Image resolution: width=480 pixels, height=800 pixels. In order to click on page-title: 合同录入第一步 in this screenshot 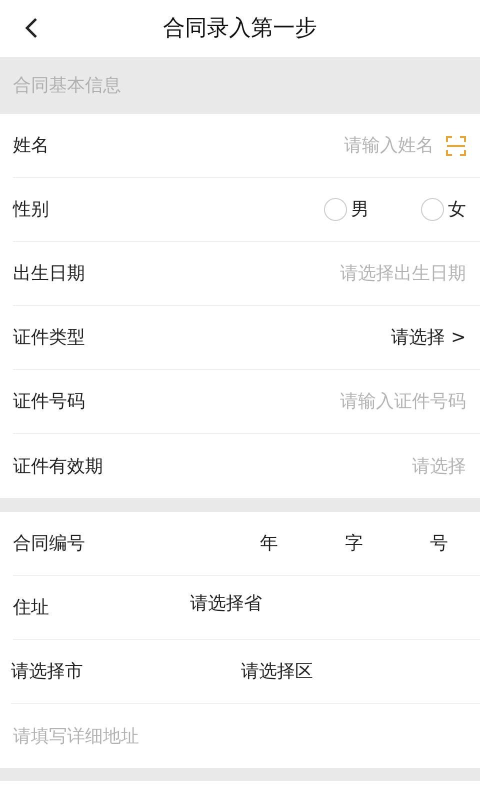, I will do `click(240, 29)`.